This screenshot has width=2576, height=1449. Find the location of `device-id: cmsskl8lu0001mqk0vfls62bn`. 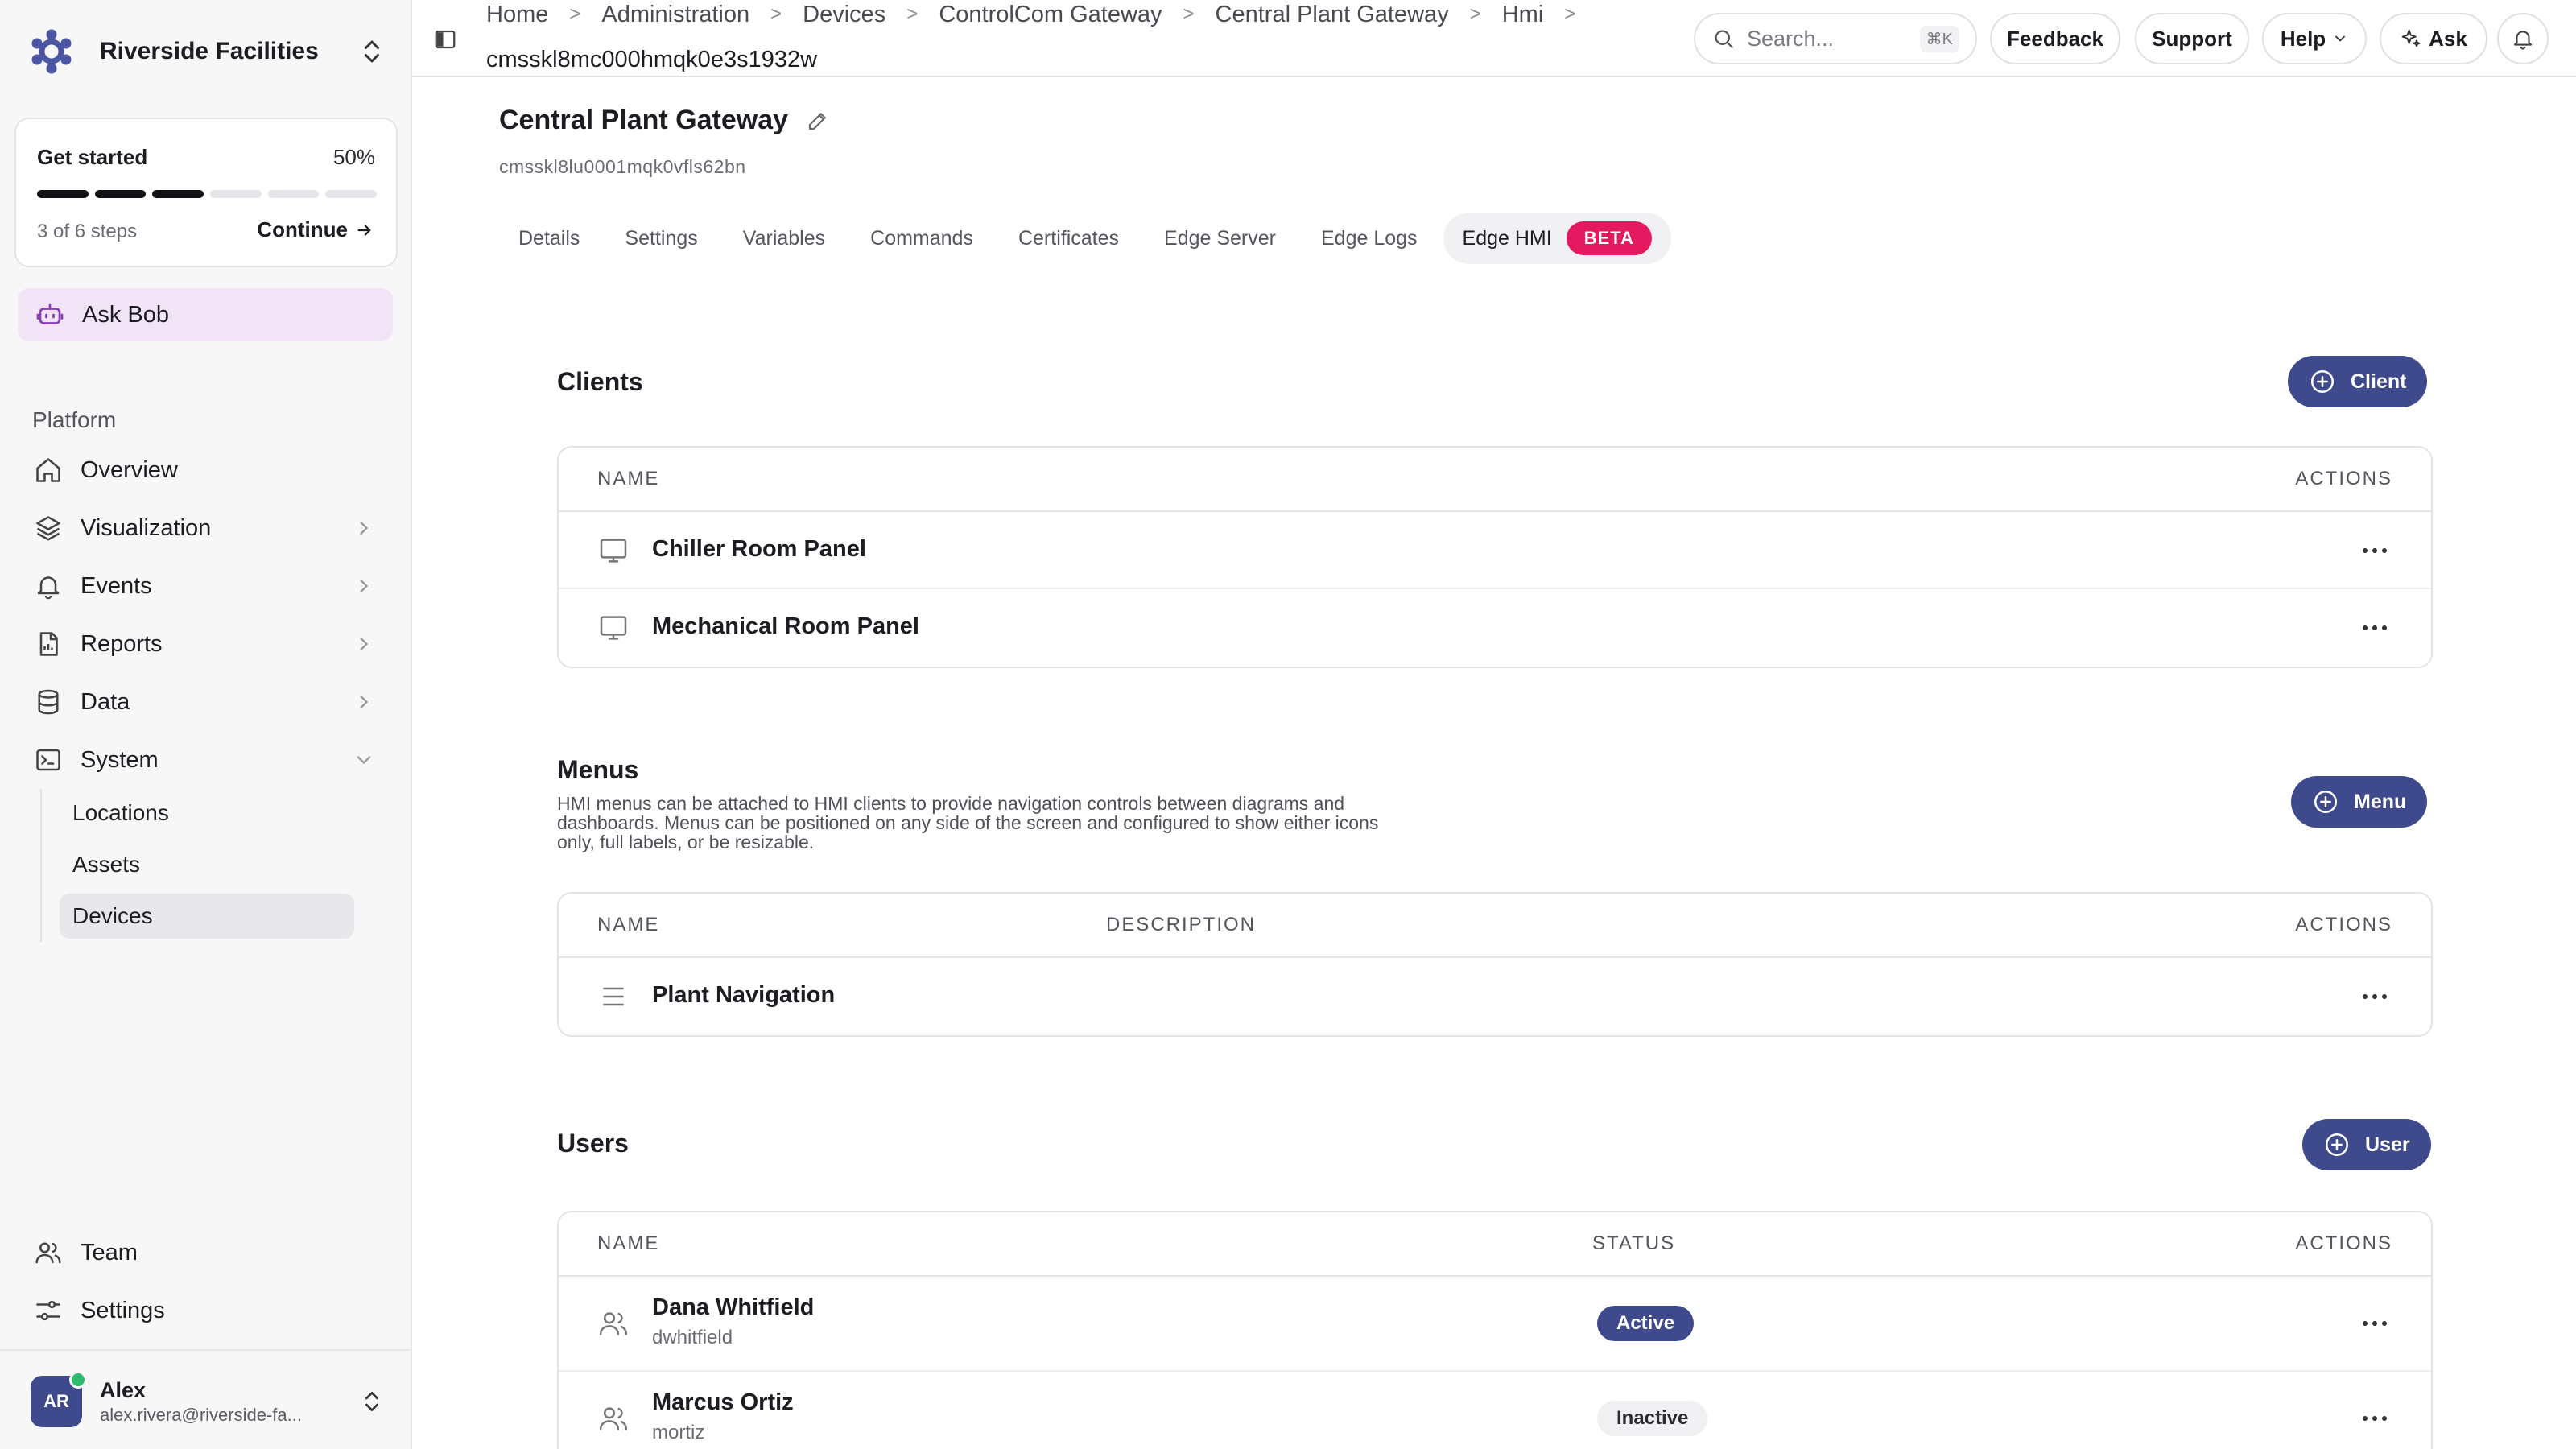

device-id: cmsskl8lu0001mqk0vfls62bn is located at coordinates (622, 166).